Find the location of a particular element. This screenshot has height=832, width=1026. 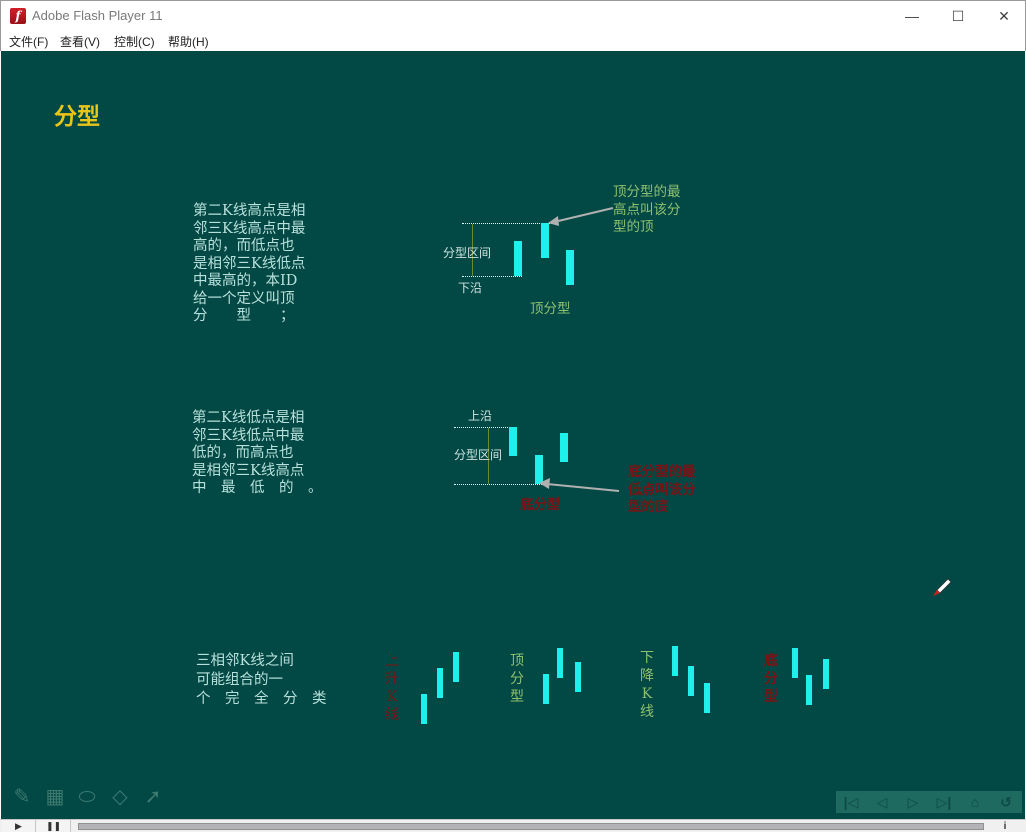

text-line: 邻三K线低点中最 is located at coordinates (248, 435).